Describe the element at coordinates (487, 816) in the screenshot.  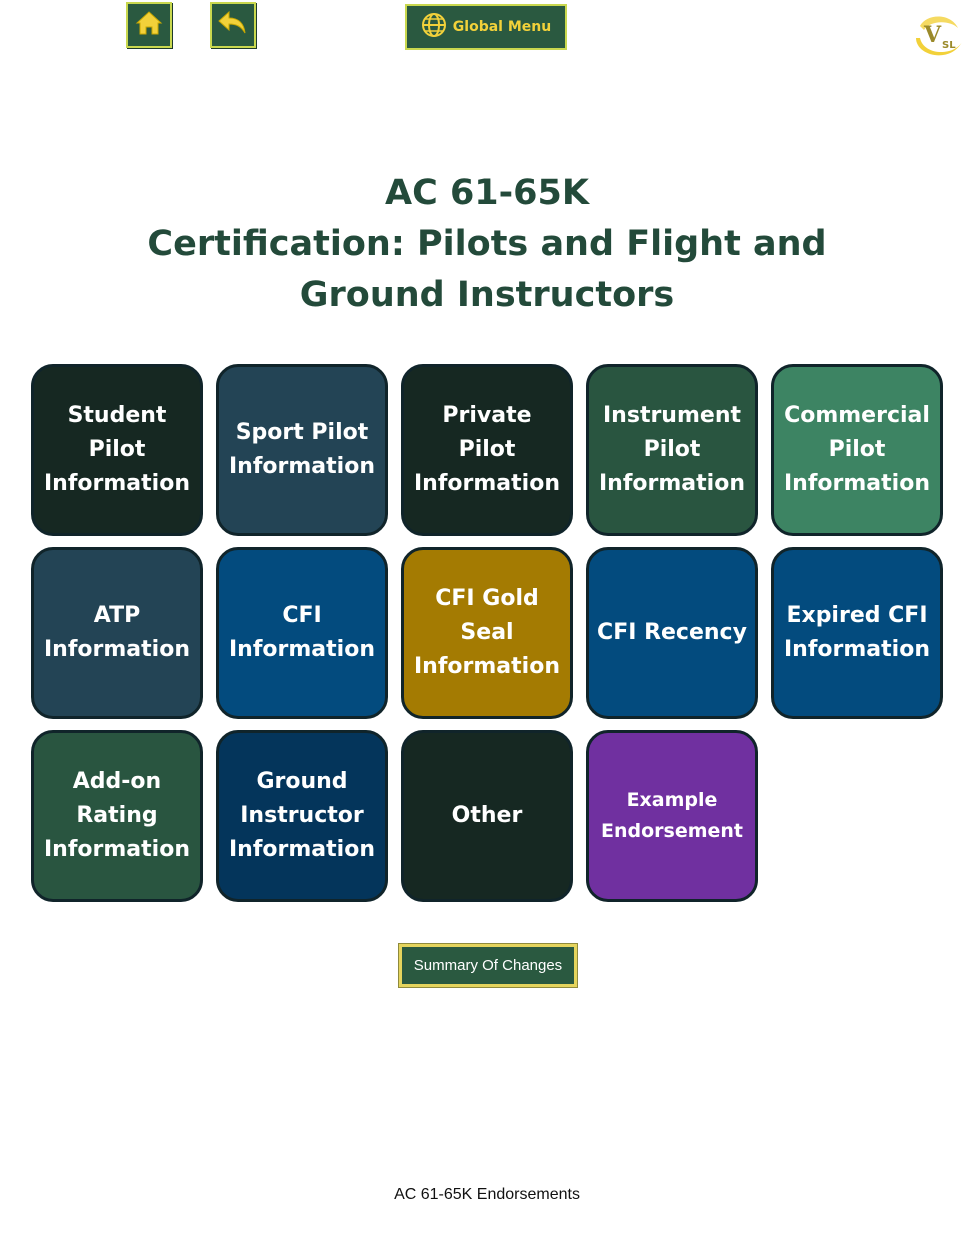
I see `tile-other: Other` at that location.